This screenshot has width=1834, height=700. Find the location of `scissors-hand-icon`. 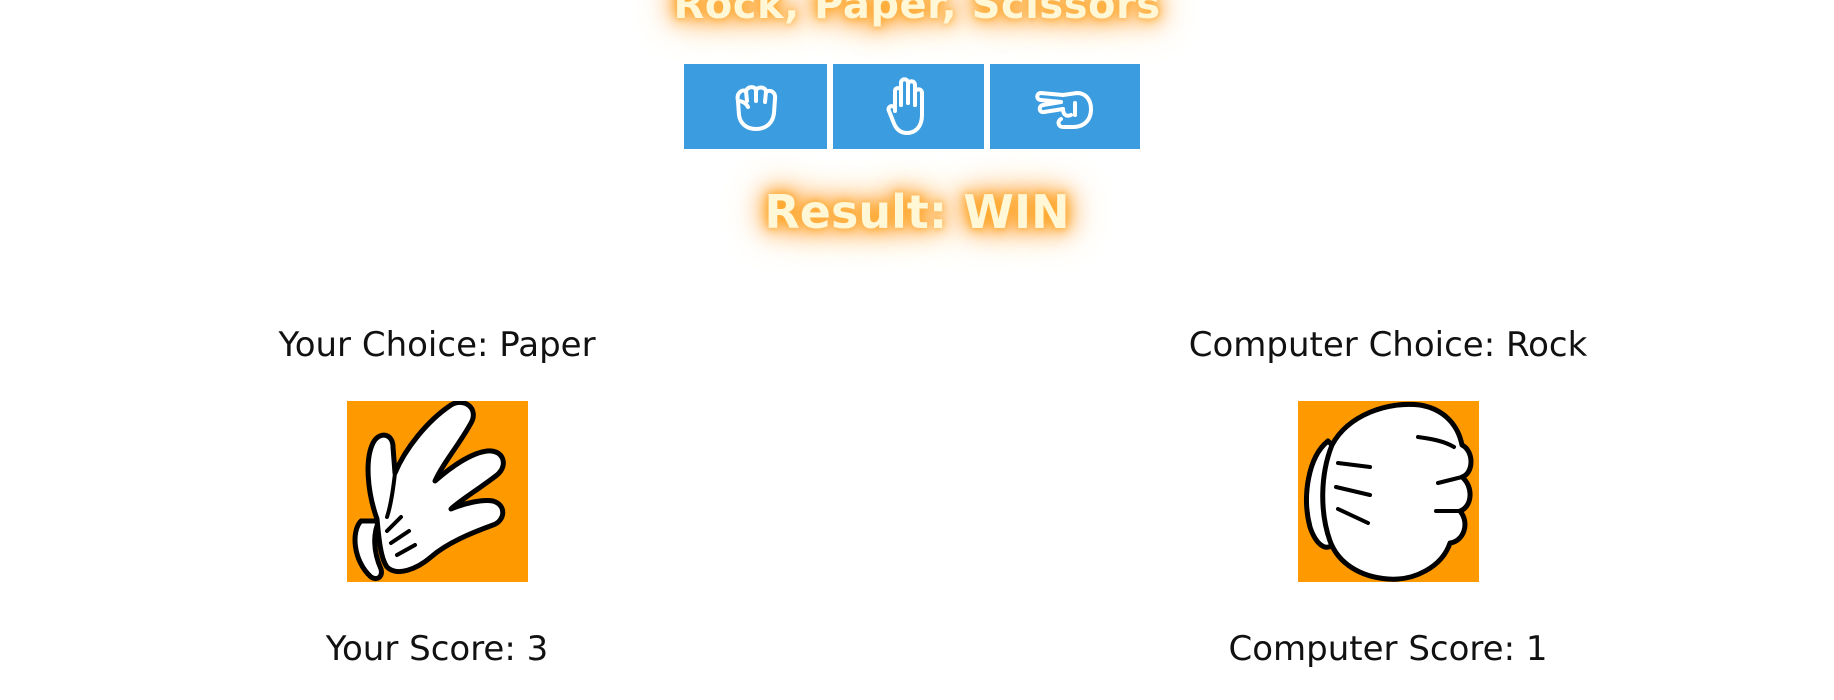

scissors-hand-icon is located at coordinates (1064, 109).